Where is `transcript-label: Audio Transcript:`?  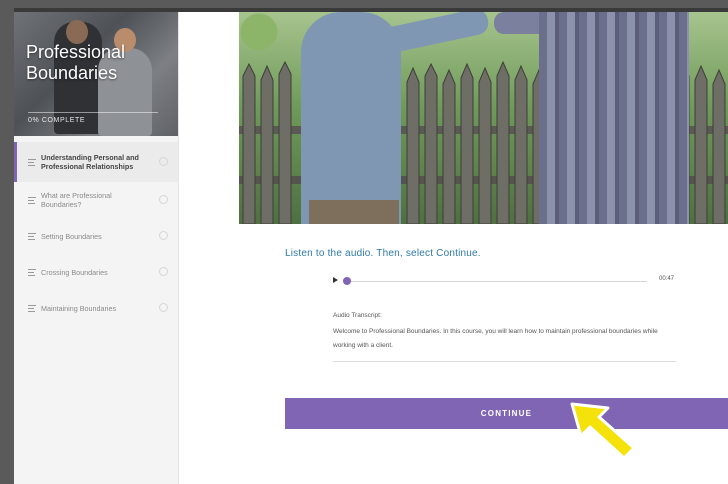 transcript-label: Audio Transcript: is located at coordinates (357, 315).